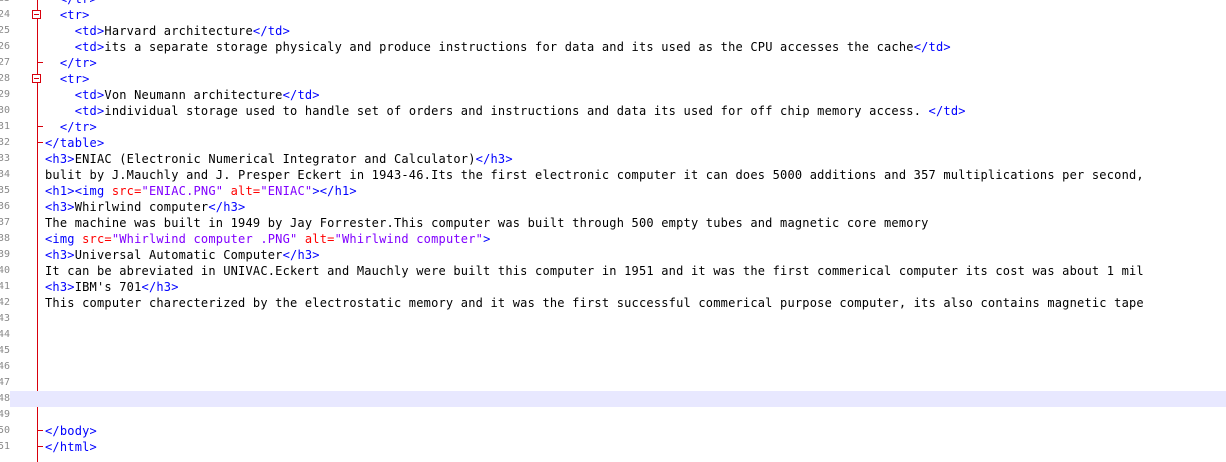  What do you see at coordinates (613, 415) in the screenshot?
I see `code-line: 49` at bounding box center [613, 415].